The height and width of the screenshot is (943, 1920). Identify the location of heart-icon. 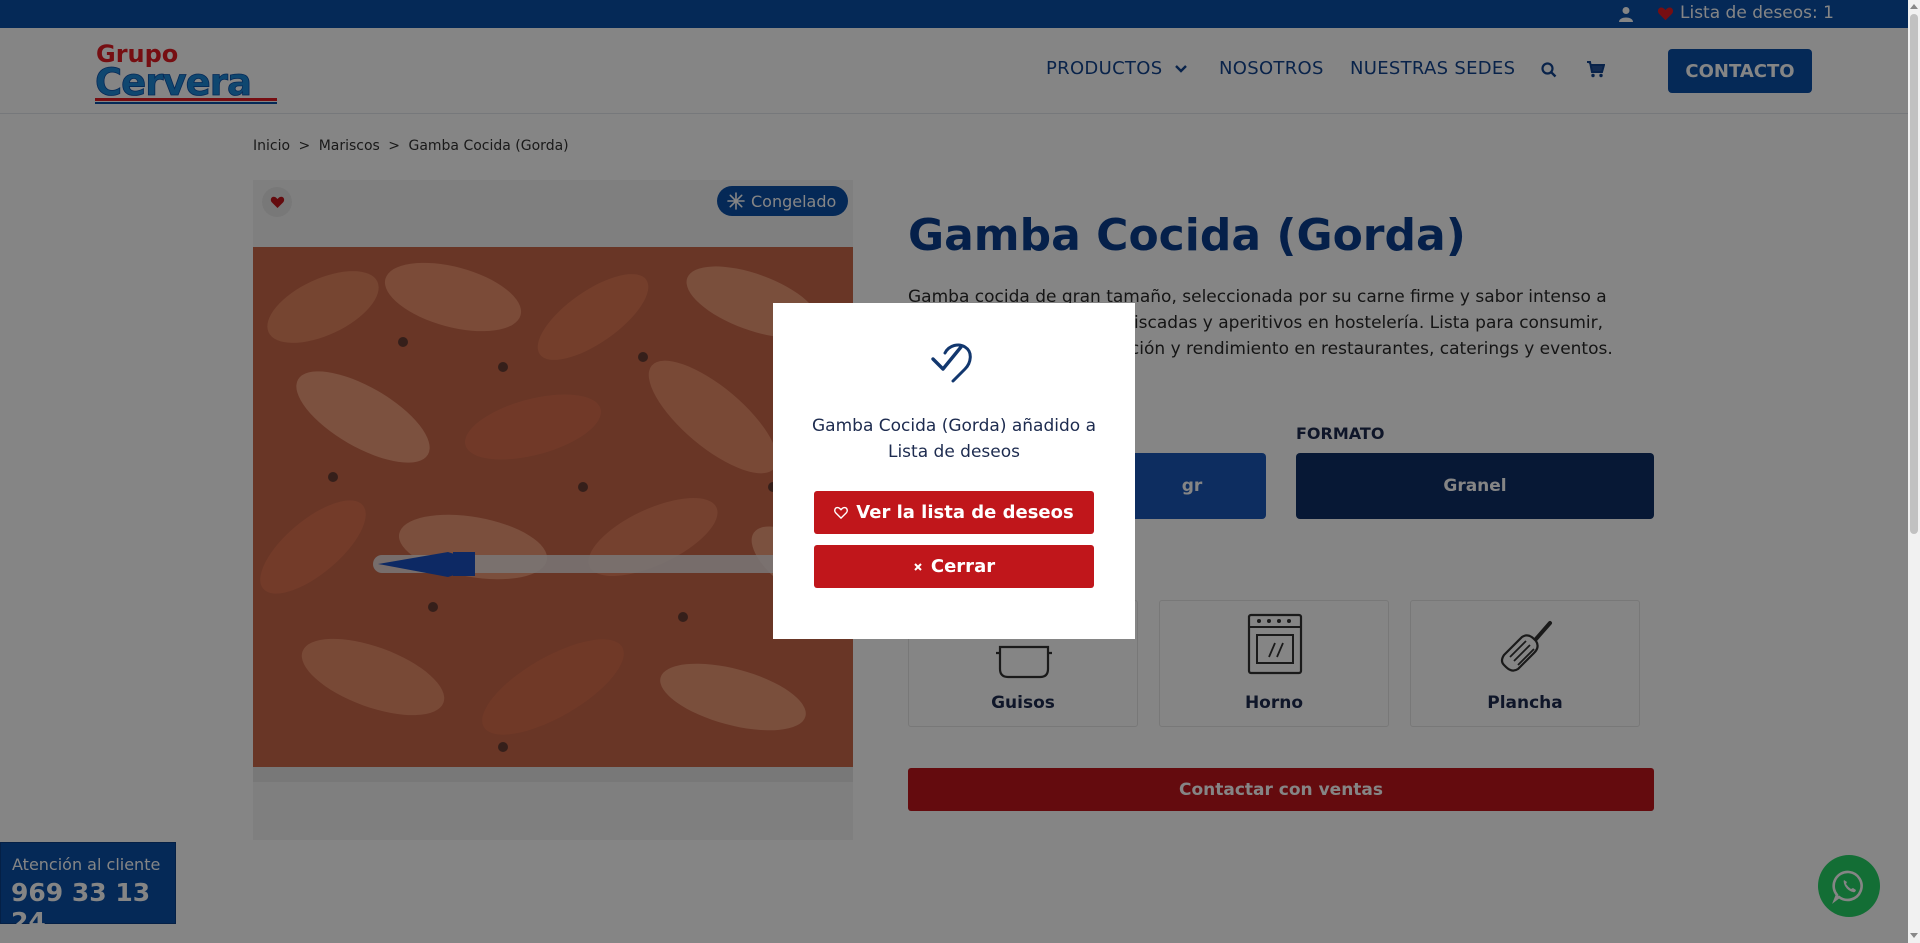
(841, 512).